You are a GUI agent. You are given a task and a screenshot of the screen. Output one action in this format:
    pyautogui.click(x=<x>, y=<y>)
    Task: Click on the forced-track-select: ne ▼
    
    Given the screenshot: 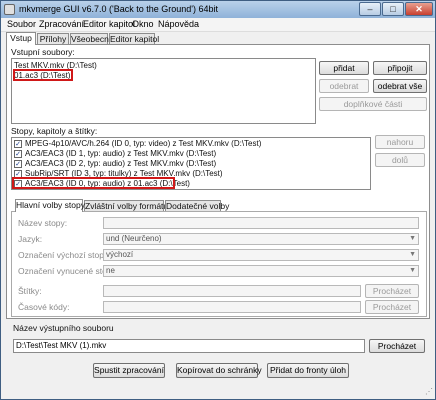 What is the action you would take?
    pyautogui.click(x=261, y=271)
    